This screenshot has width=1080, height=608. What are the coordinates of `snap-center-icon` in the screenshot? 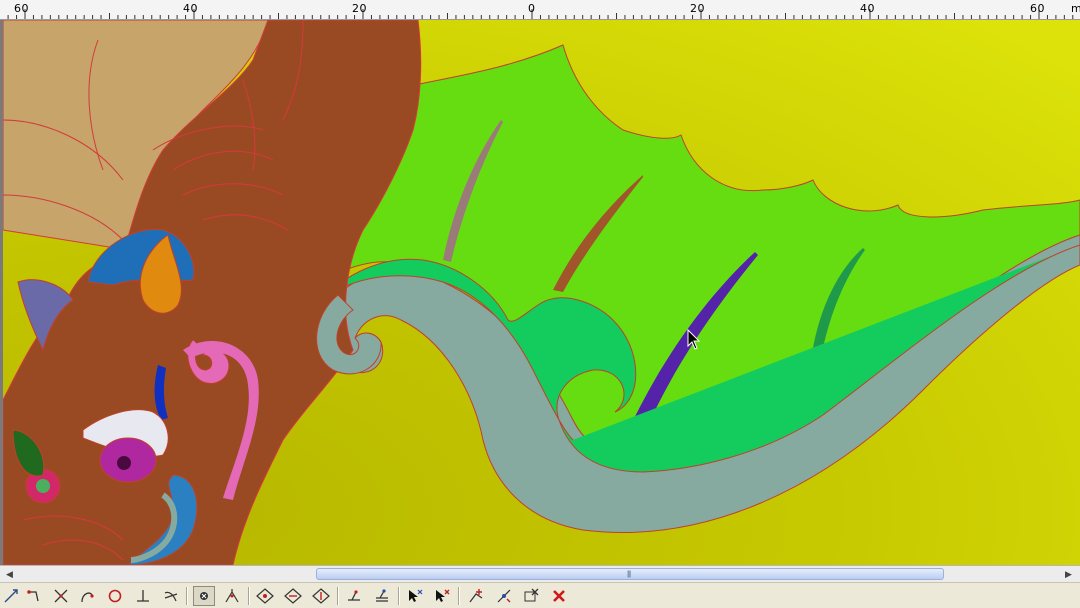 It's located at (204, 596).